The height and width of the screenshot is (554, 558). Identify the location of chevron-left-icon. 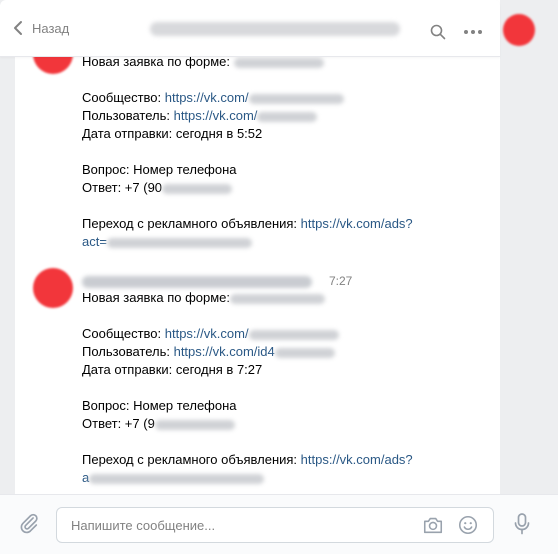
(18, 28).